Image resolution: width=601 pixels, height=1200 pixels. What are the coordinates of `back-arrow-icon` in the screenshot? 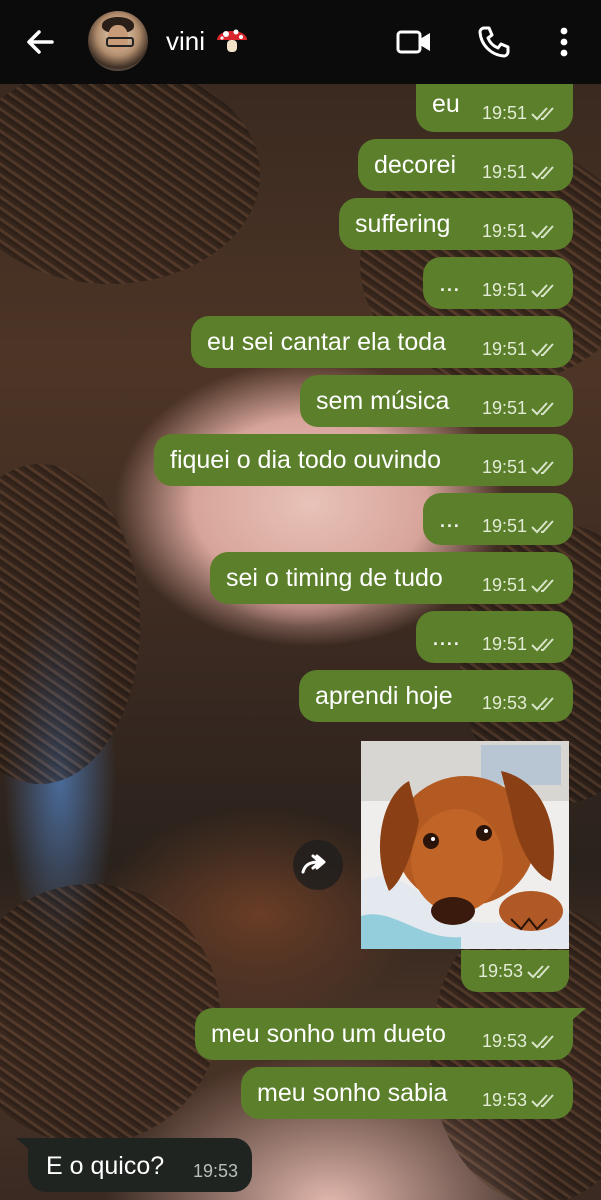 It's located at (40, 42).